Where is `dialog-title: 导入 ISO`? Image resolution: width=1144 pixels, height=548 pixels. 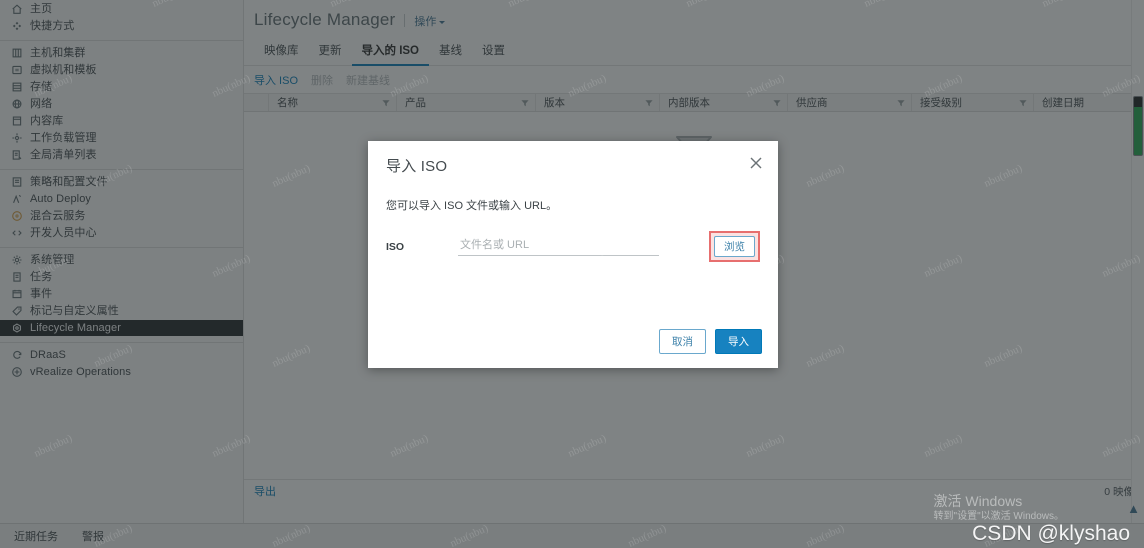 dialog-title: 导入 ISO is located at coordinates (417, 166).